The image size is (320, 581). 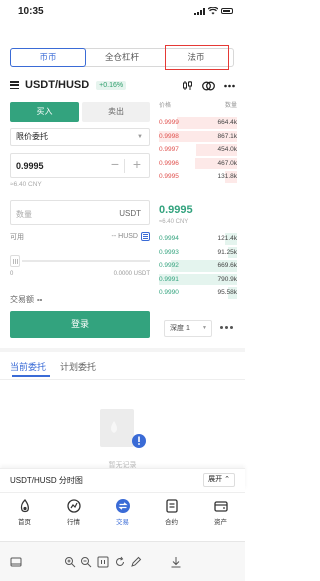 I want to click on orderbook-price: 0.9999, so click(x=169, y=123).